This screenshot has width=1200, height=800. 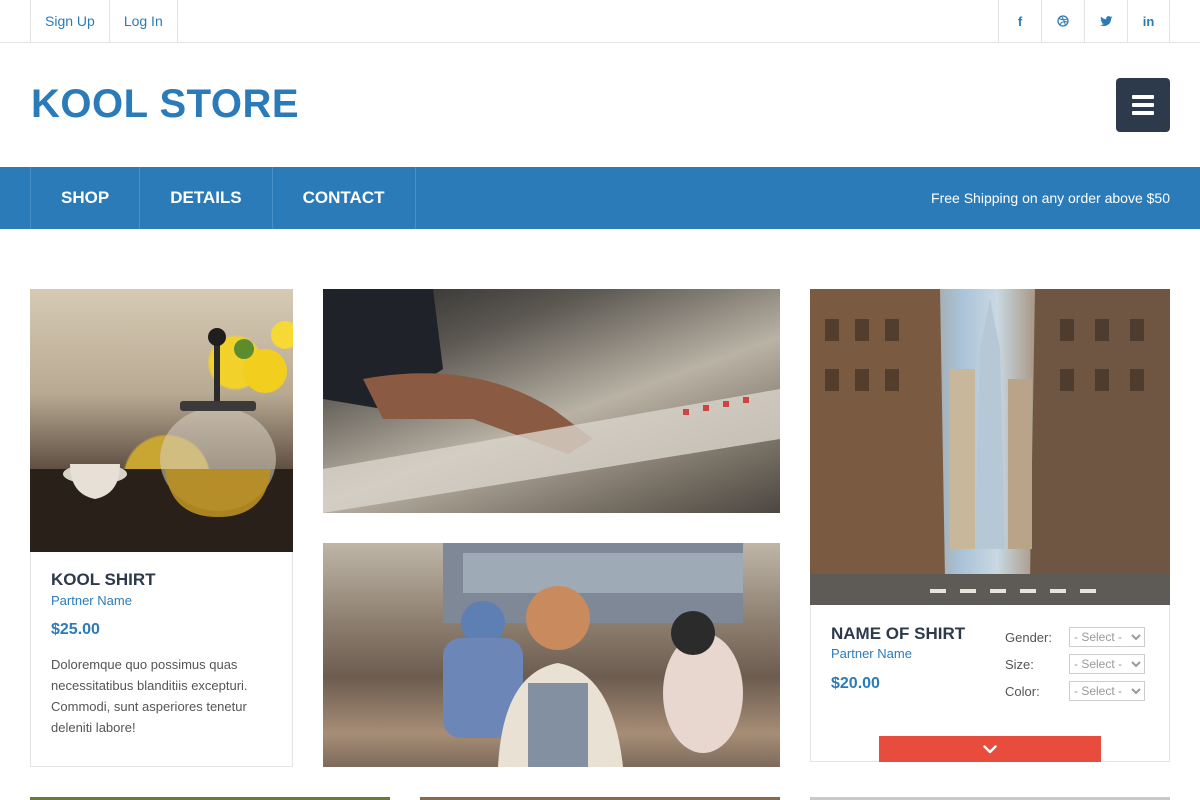 I want to click on nav-items: SHOP DETAILS CONTACT, so click(x=223, y=198).